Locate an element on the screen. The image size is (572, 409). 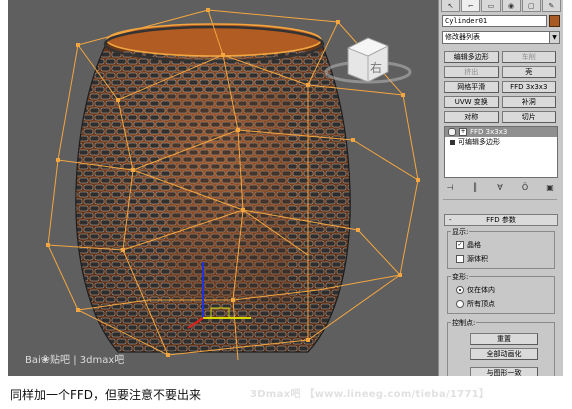
watermark-logo: Bai is located at coordinates (33, 360).